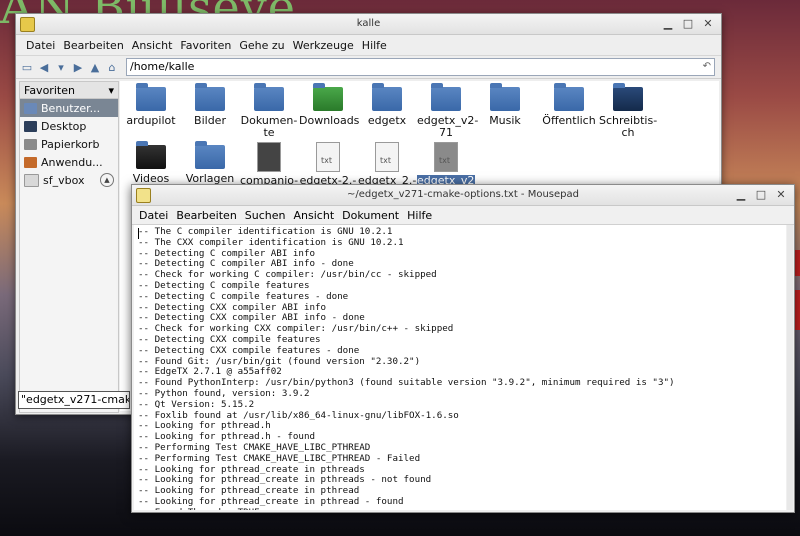  What do you see at coordinates (569, 97) in the screenshot?
I see `public-folder-icon` at bounding box center [569, 97].